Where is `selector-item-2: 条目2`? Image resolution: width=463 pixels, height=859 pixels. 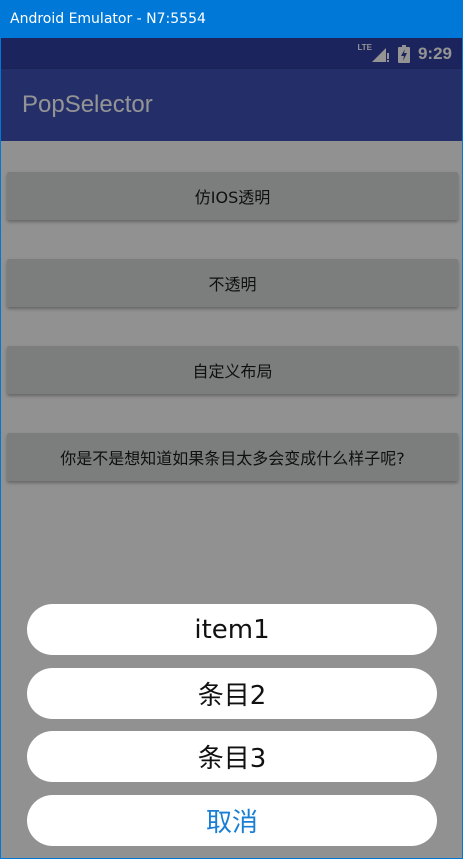 selector-item-2: 条目2 is located at coordinates (232, 693).